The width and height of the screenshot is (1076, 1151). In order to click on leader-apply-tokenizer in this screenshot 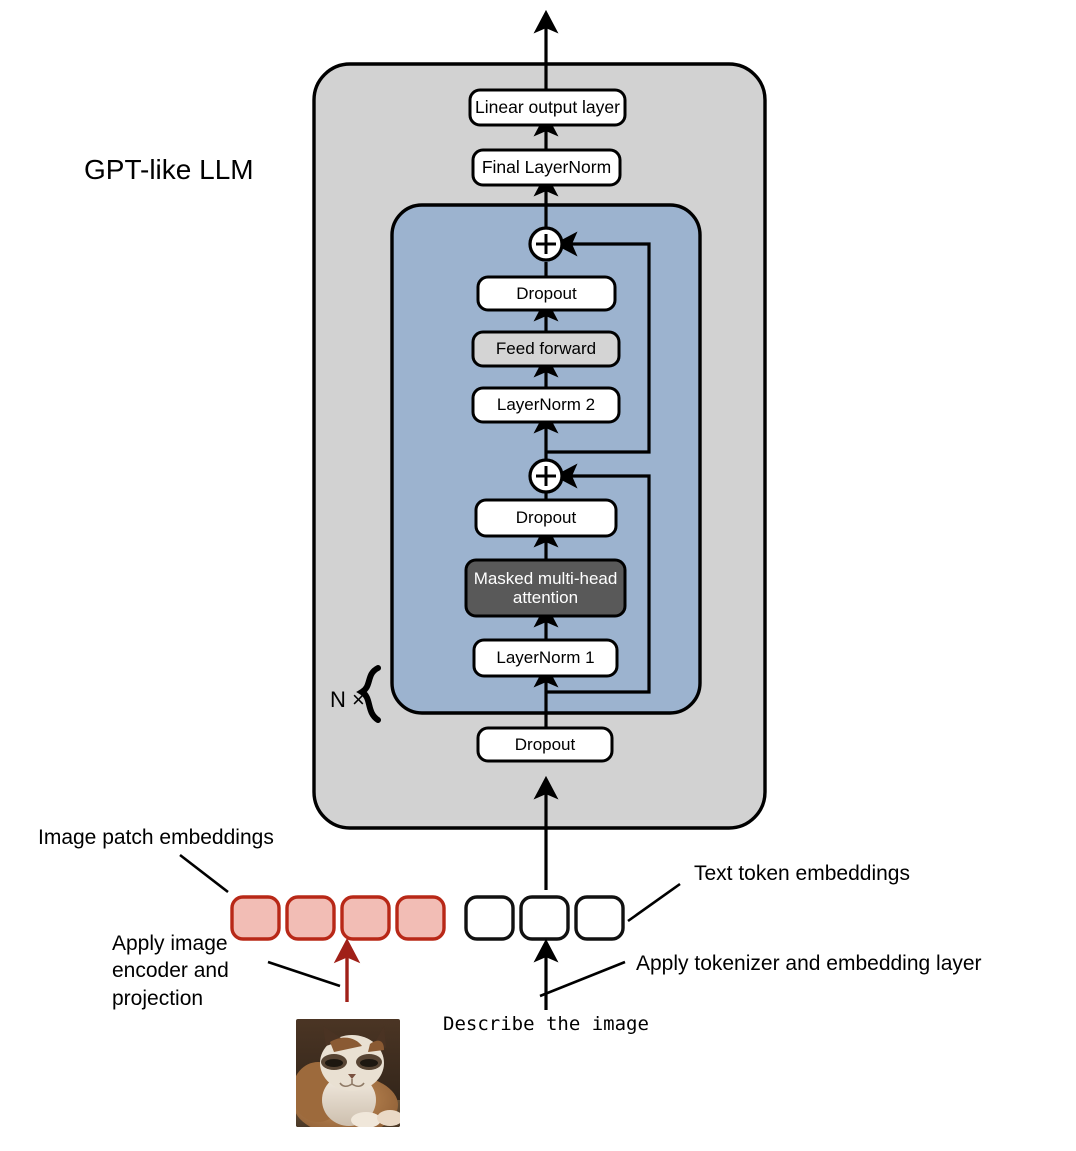, I will do `click(582, 979)`.